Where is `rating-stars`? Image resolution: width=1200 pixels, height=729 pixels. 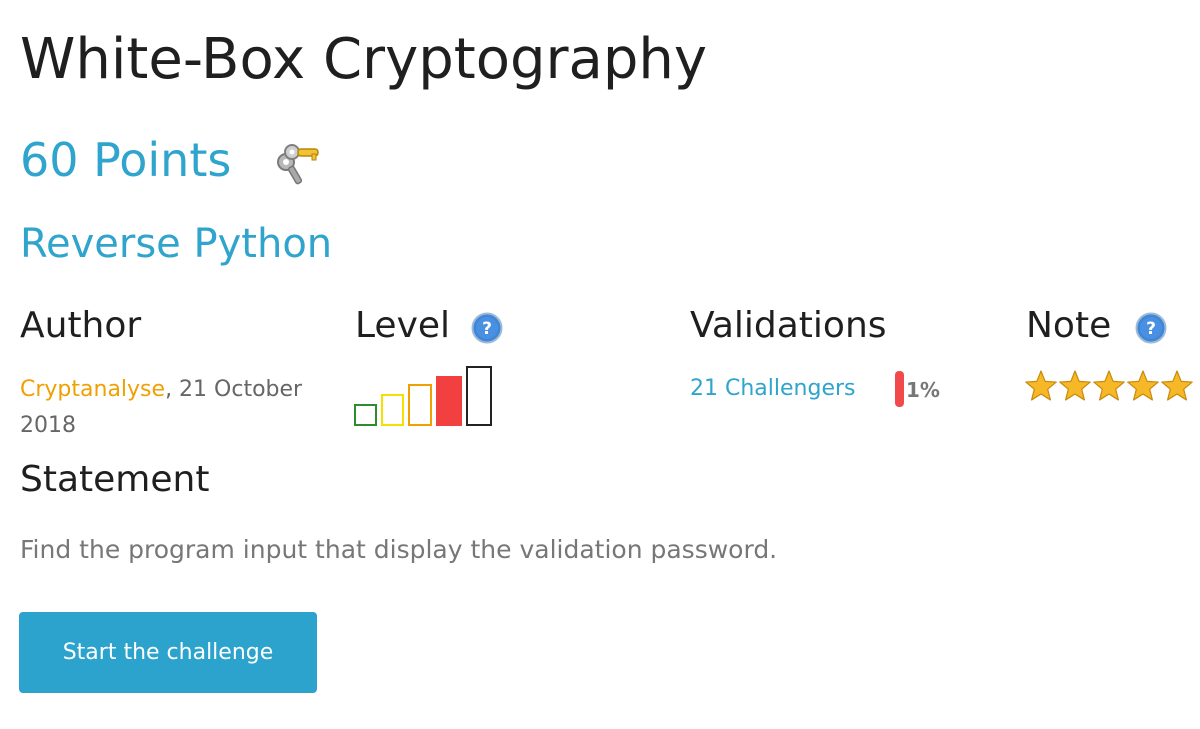 rating-stars is located at coordinates (1110, 386).